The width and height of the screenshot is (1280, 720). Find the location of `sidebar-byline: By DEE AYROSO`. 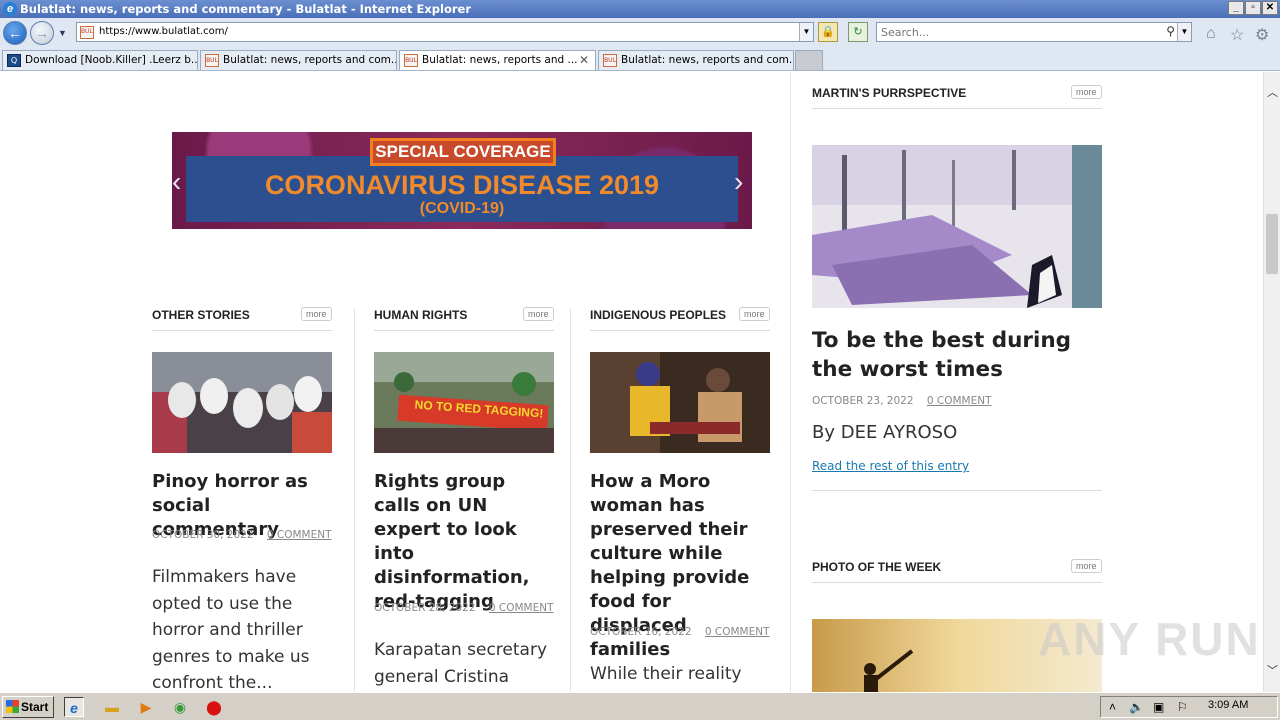

sidebar-byline: By DEE AYROSO is located at coordinates (885, 432).